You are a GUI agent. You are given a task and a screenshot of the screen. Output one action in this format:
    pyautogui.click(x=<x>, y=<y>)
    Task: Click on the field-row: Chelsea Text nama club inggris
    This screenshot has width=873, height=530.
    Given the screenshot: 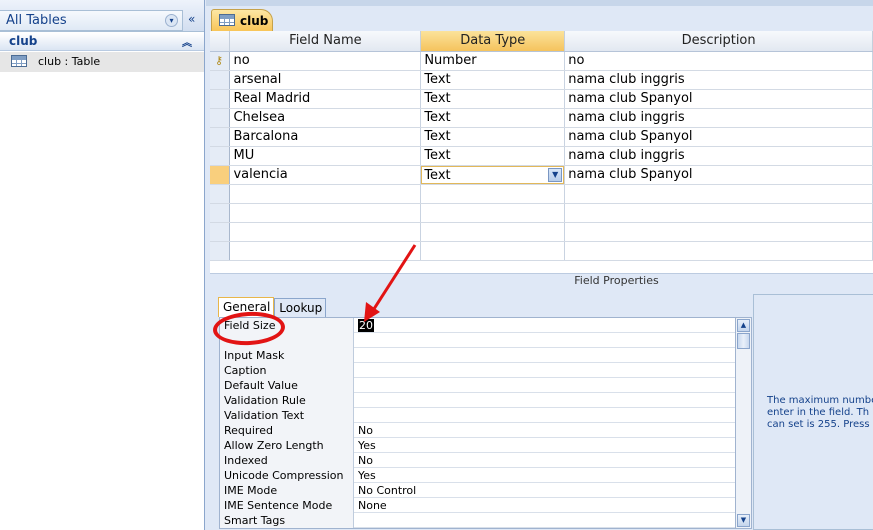 What is the action you would take?
    pyautogui.click(x=541, y=118)
    